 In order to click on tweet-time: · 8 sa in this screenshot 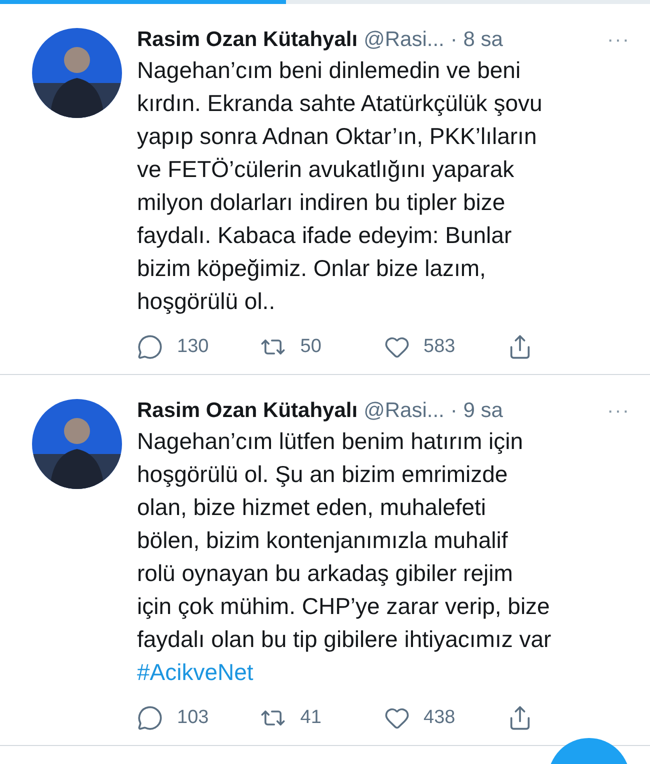, I will do `click(476, 40)`.